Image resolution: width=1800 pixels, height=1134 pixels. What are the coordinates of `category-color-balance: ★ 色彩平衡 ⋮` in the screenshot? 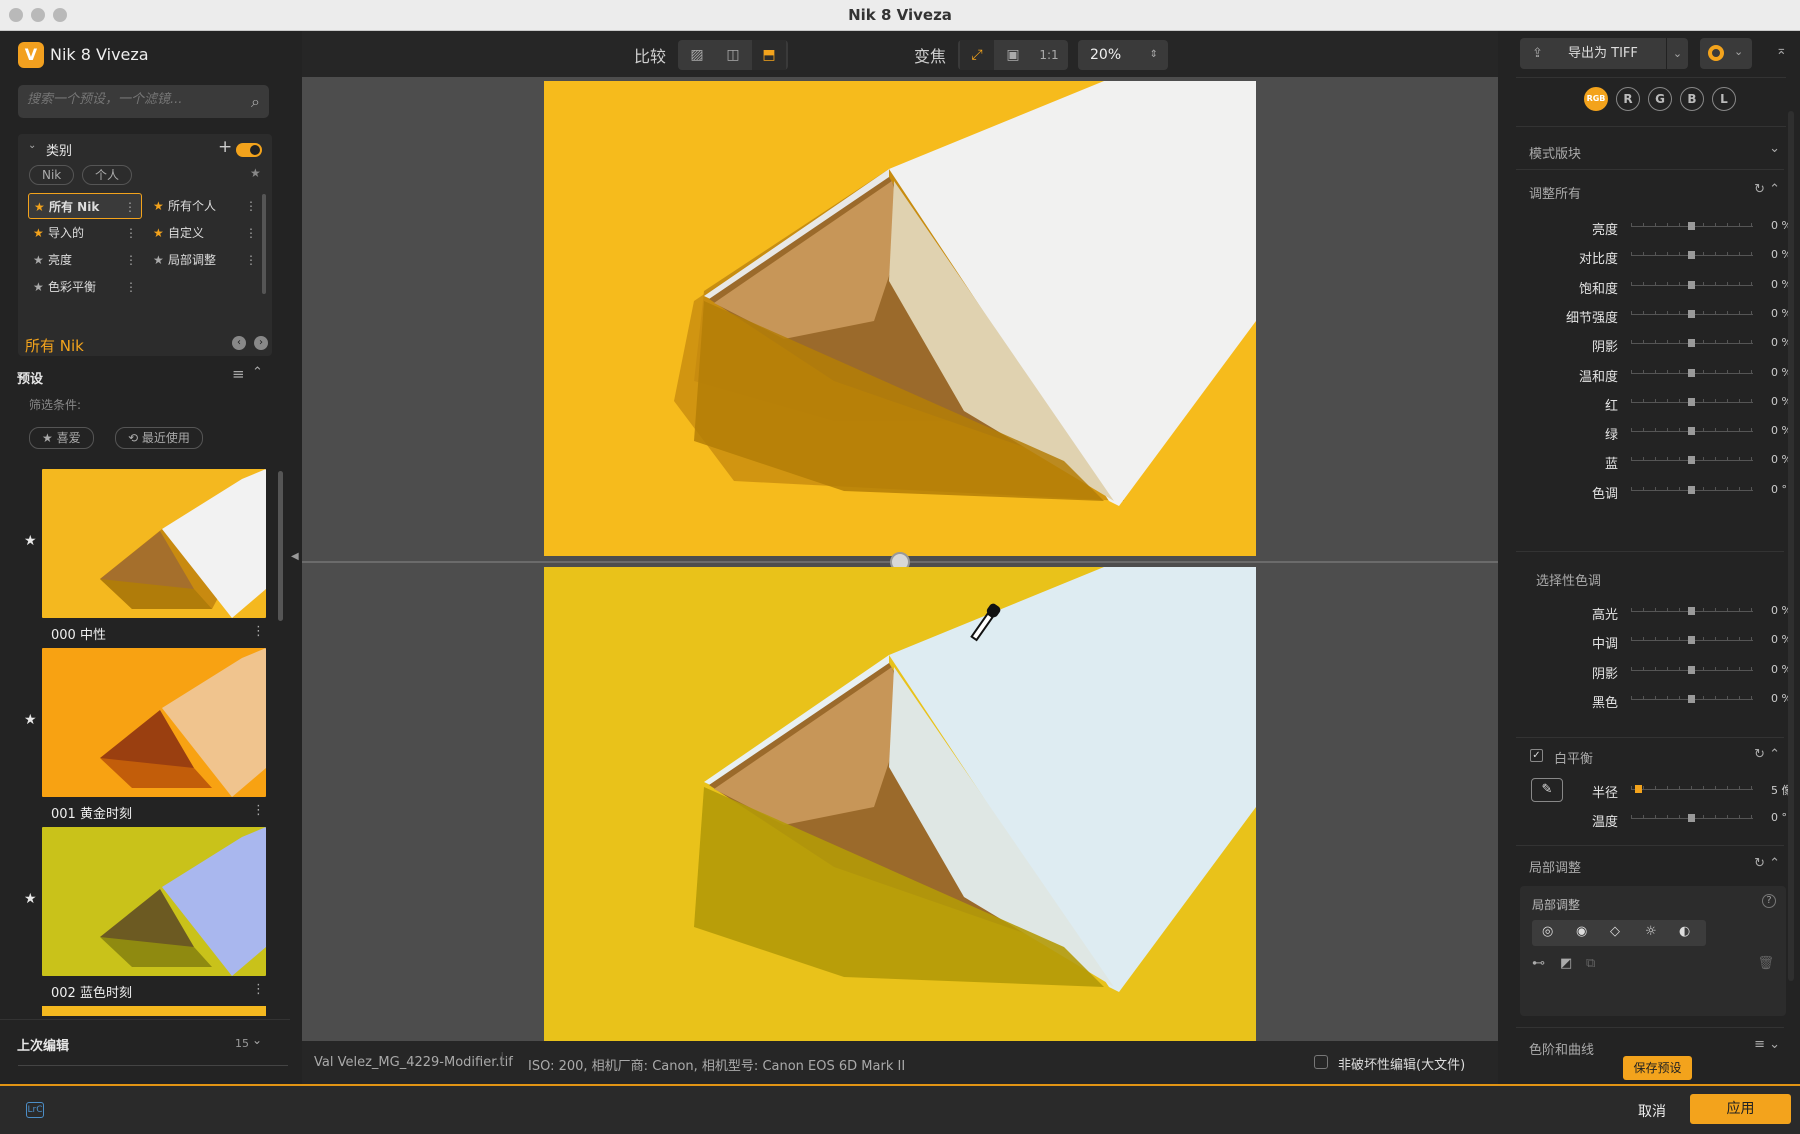 It's located at (85, 287).